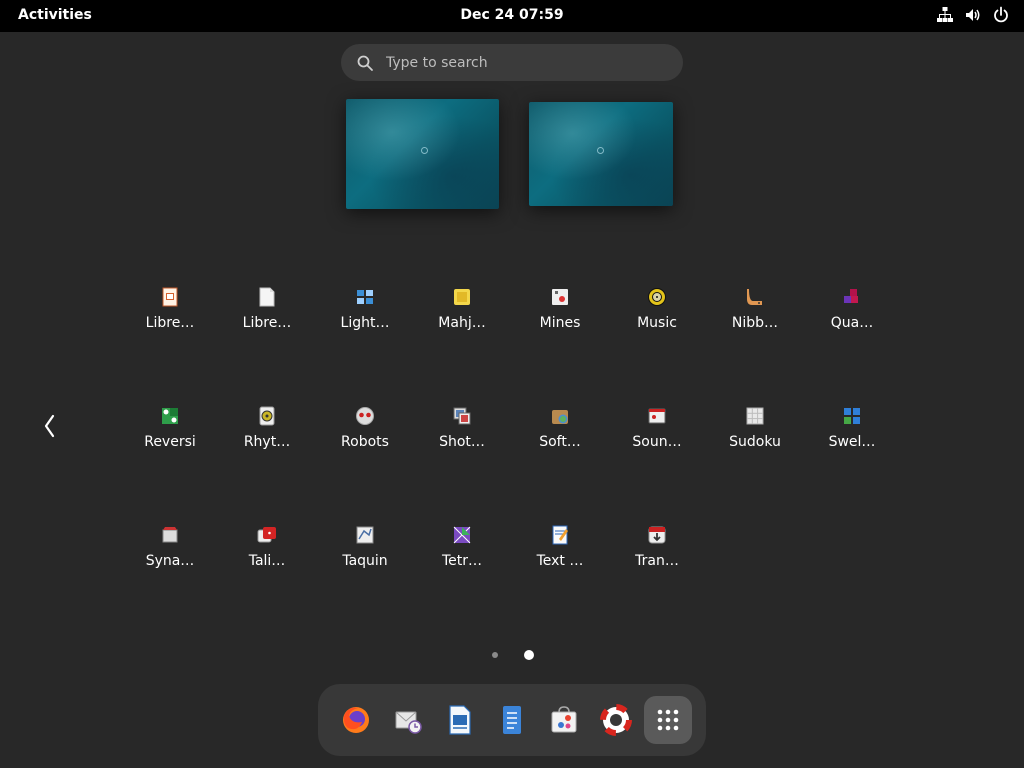  What do you see at coordinates (754, 297) in the screenshot?
I see `nibbles-icon` at bounding box center [754, 297].